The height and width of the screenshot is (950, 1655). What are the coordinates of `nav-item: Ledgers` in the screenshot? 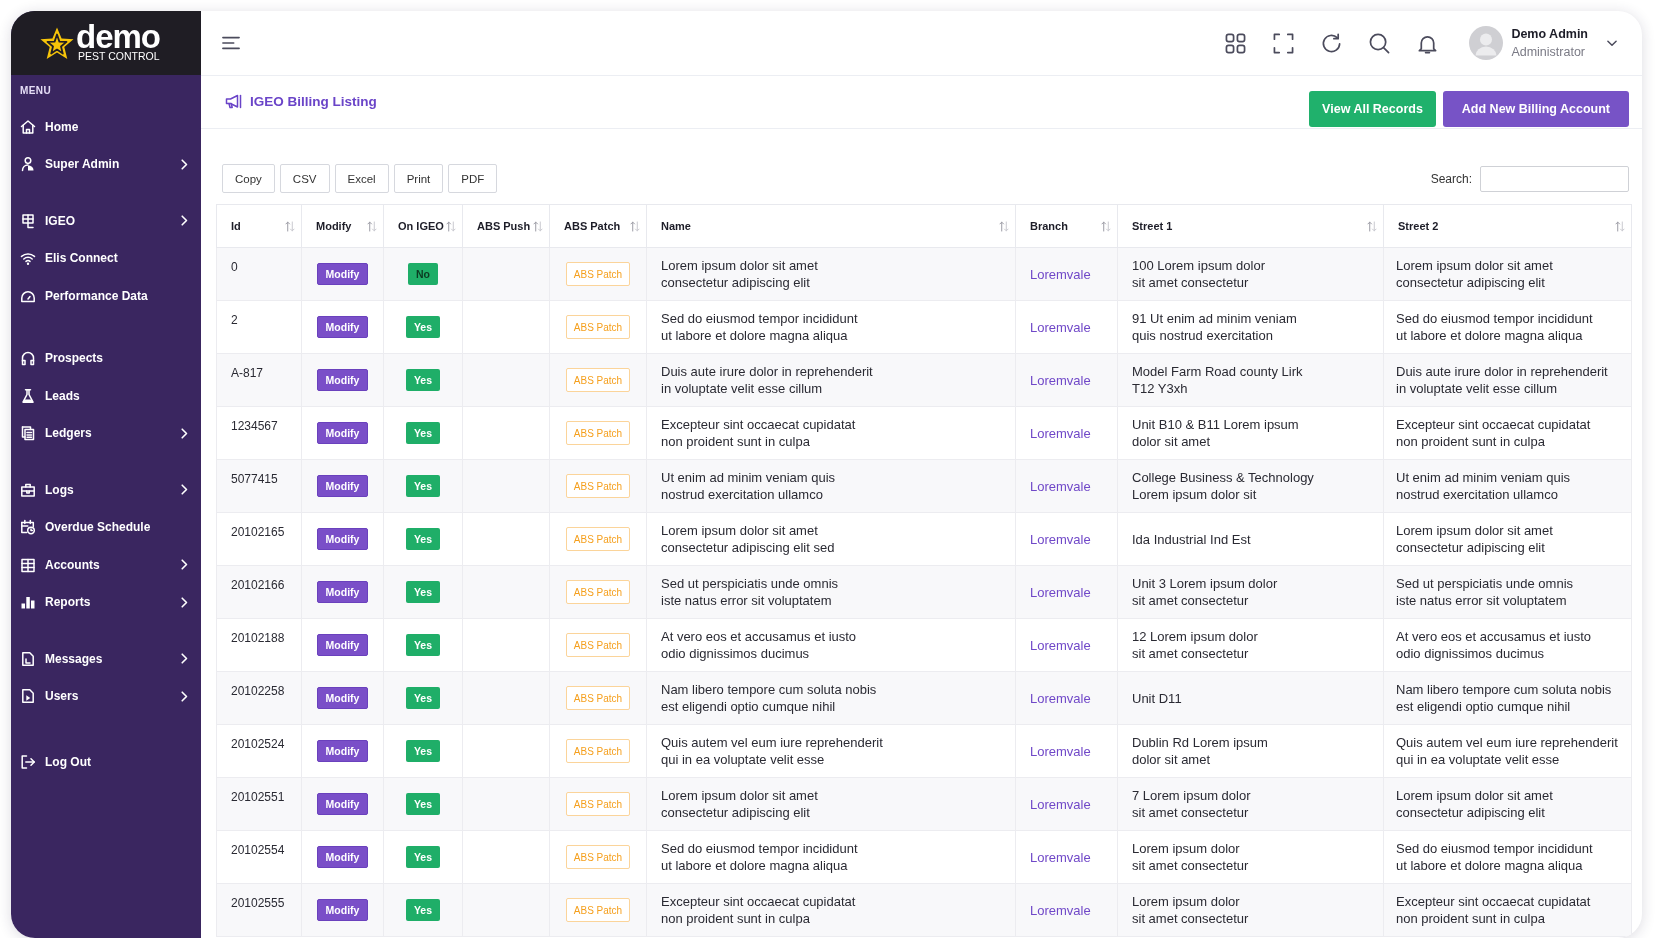 It's located at (106, 433).